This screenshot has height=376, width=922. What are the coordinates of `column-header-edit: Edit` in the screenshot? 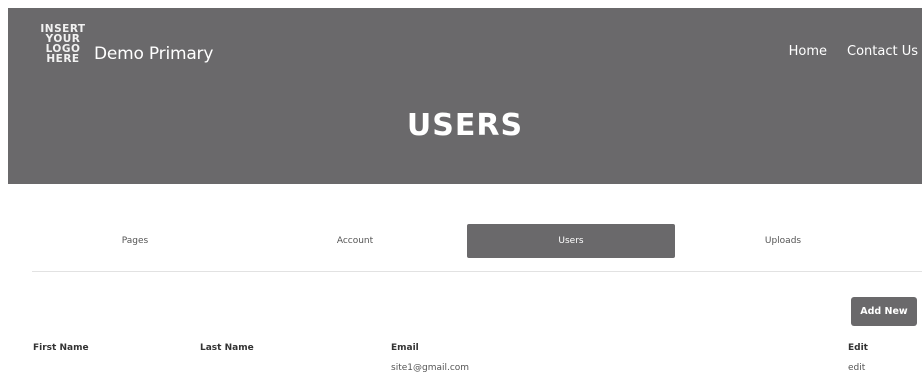 It's located at (858, 348).